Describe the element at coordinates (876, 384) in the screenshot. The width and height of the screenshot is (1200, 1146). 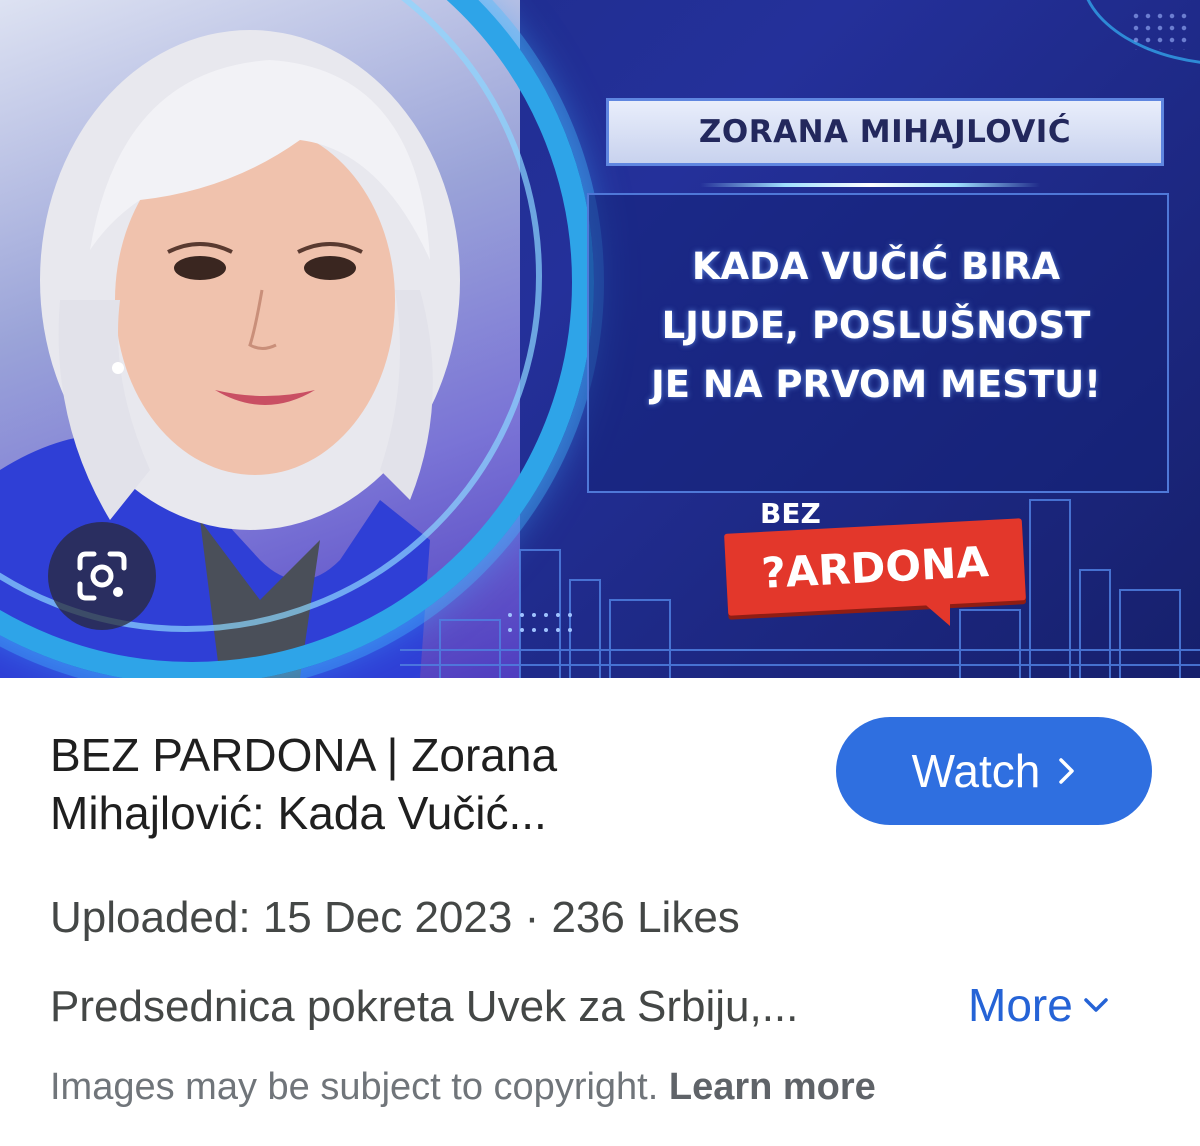
I see `quote-line-3: JE NA PRVOM MESTU!` at that location.